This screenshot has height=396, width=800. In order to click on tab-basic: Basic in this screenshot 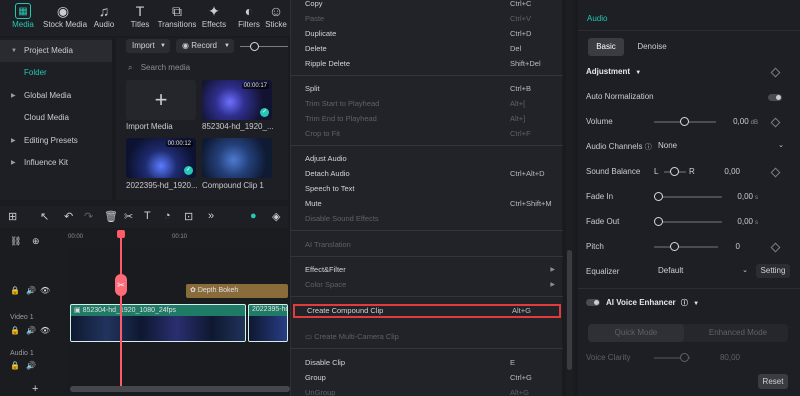, I will do `click(606, 47)`.